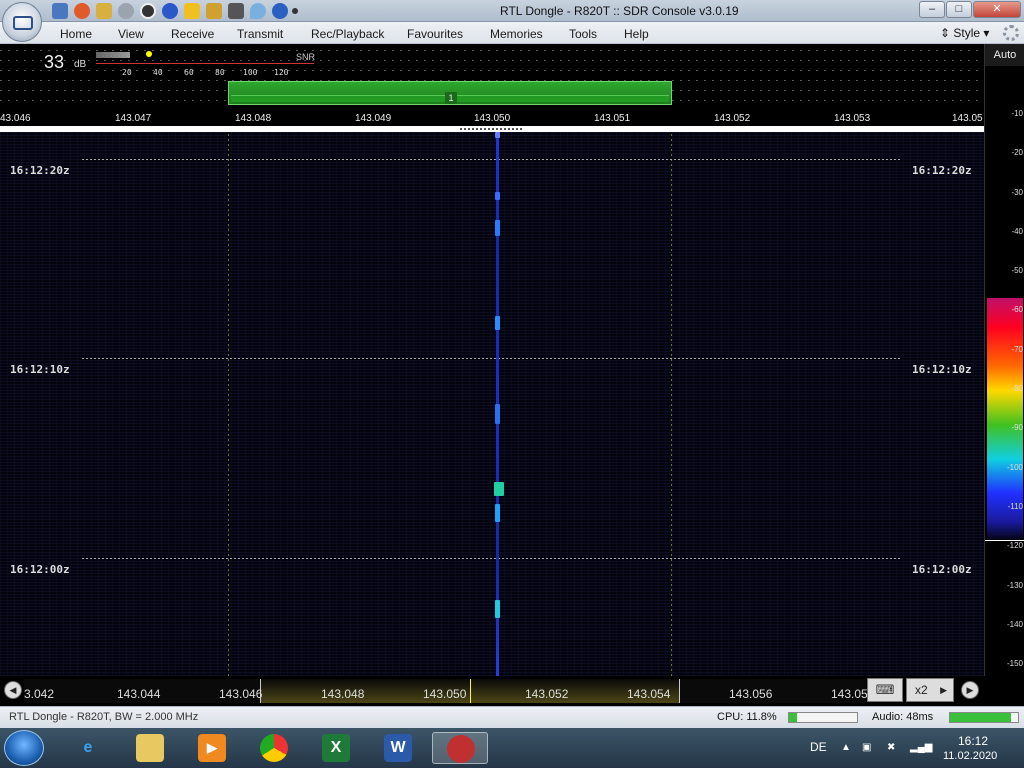  What do you see at coordinates (997, 9) in the screenshot?
I see `close-button: ✕` at bounding box center [997, 9].